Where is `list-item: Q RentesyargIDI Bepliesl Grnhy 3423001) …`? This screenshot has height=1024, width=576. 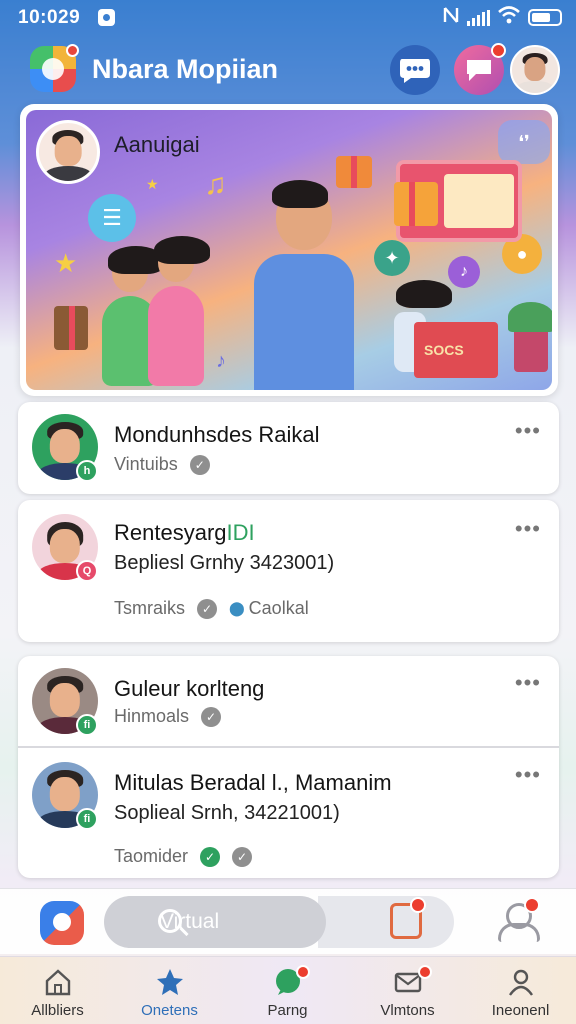 list-item: Q RentesyargIDI Bepliesl Grnhy 3423001) … is located at coordinates (288, 571).